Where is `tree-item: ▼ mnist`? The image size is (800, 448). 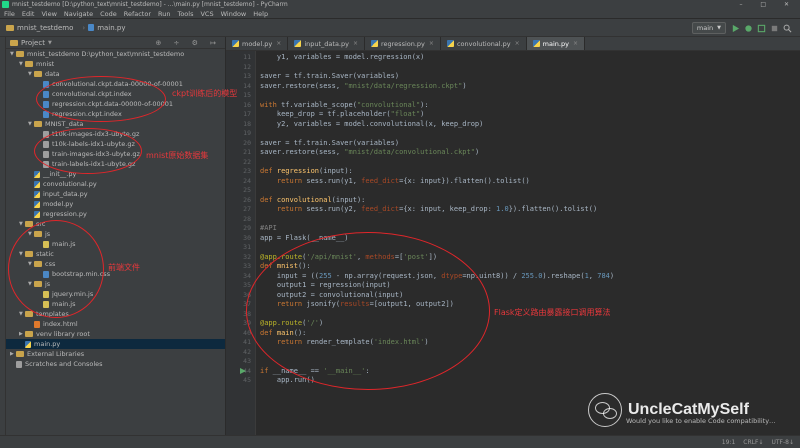 tree-item: ▼ mnist is located at coordinates (115, 64).